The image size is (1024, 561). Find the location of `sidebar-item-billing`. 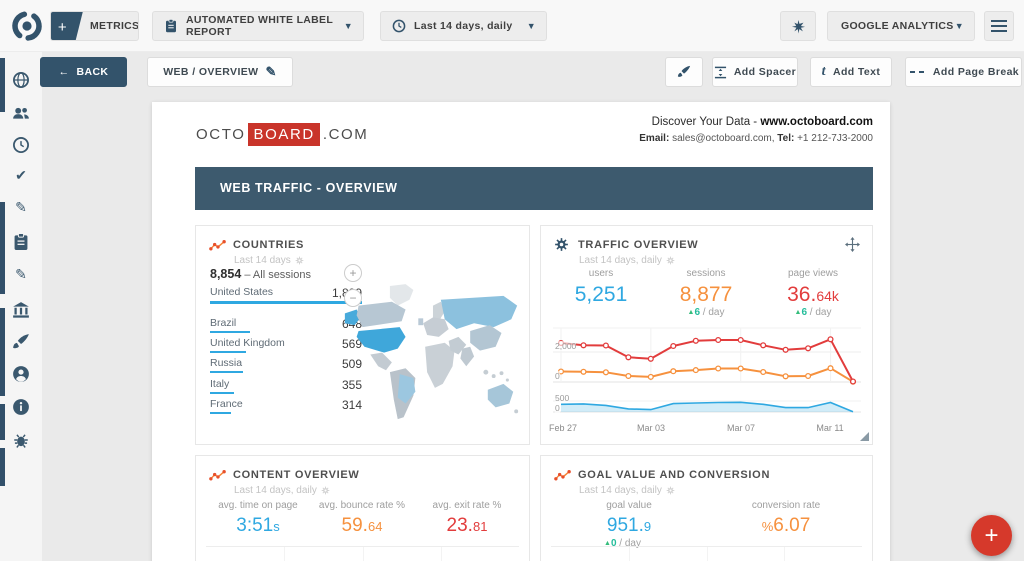

sidebar-item-billing is located at coordinates (21, 310).